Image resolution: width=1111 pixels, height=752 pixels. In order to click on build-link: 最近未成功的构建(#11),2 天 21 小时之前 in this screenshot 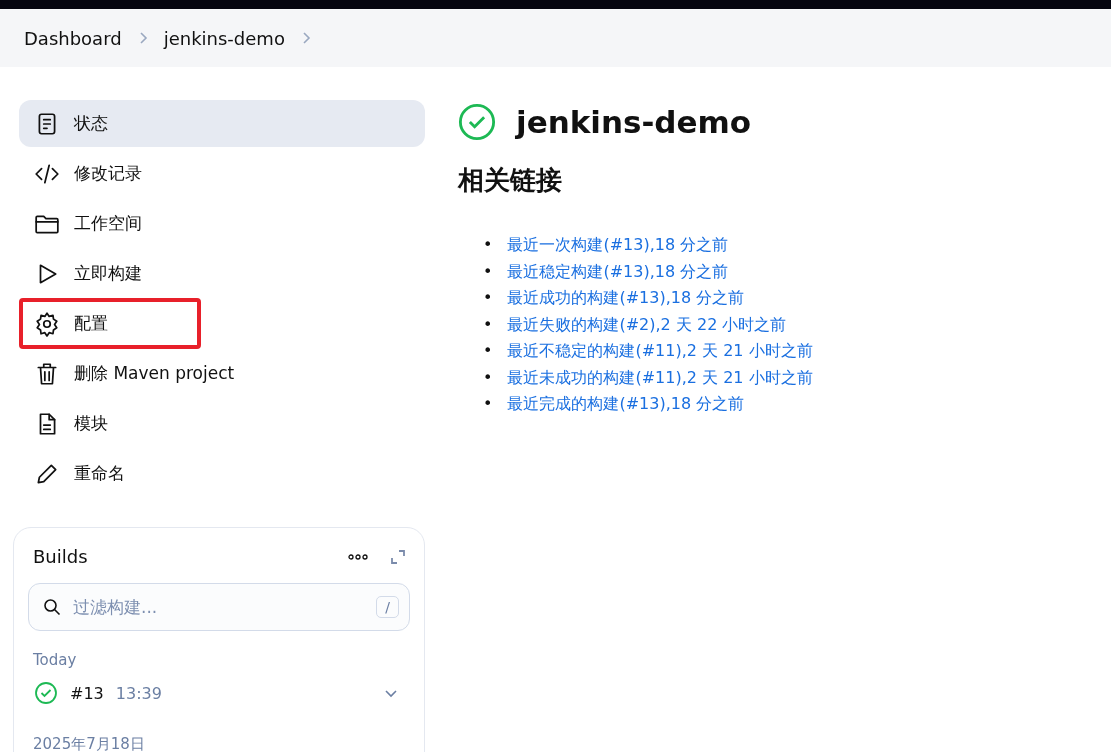, I will do `click(660, 377)`.